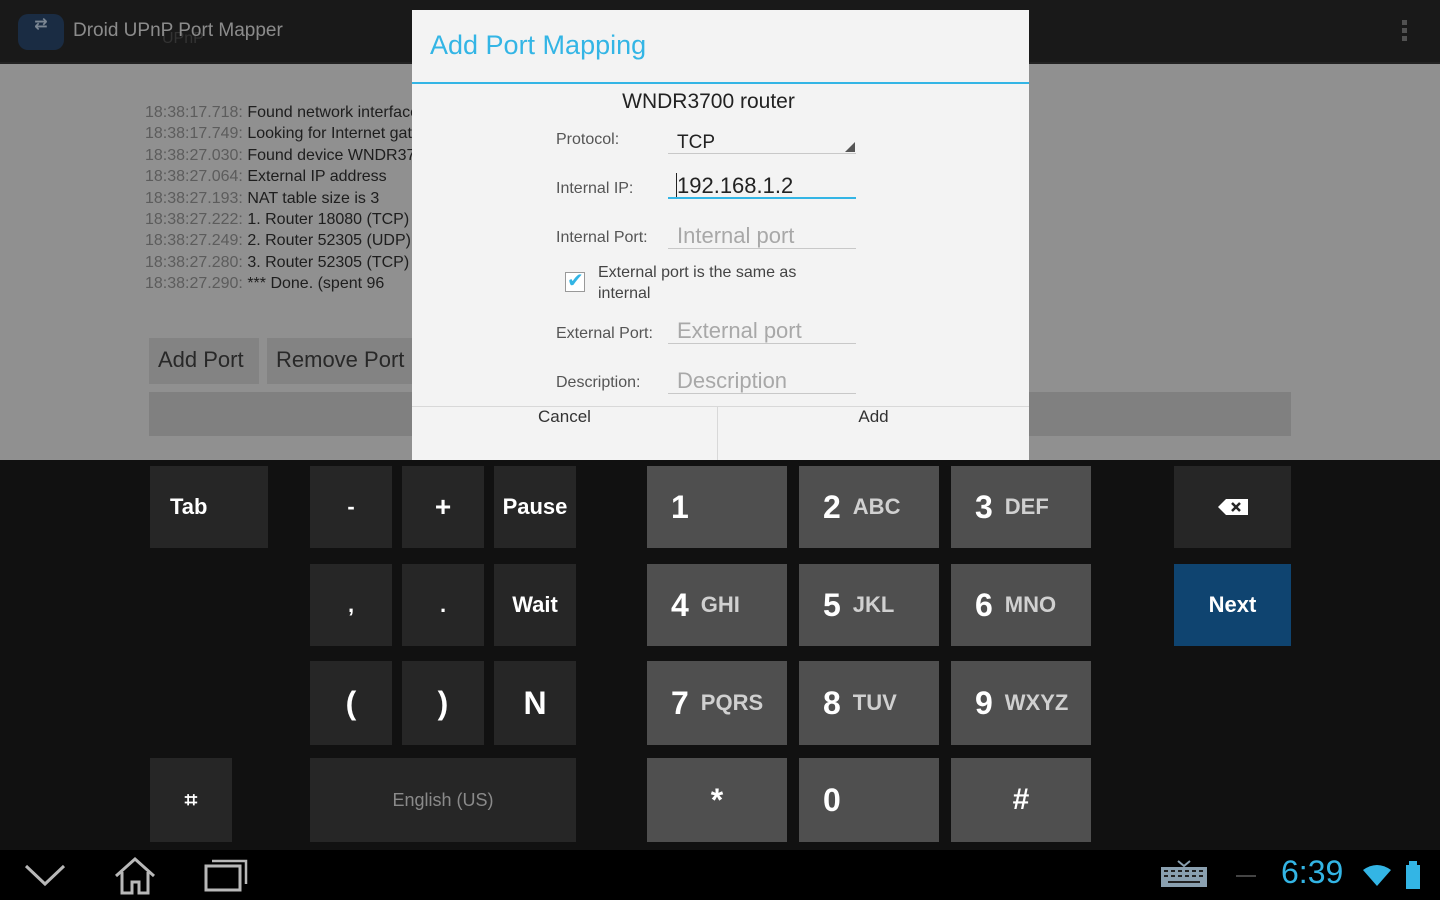 The height and width of the screenshot is (900, 1440). Describe the element at coordinates (1413, 875) in the screenshot. I see `battery-icon` at that location.